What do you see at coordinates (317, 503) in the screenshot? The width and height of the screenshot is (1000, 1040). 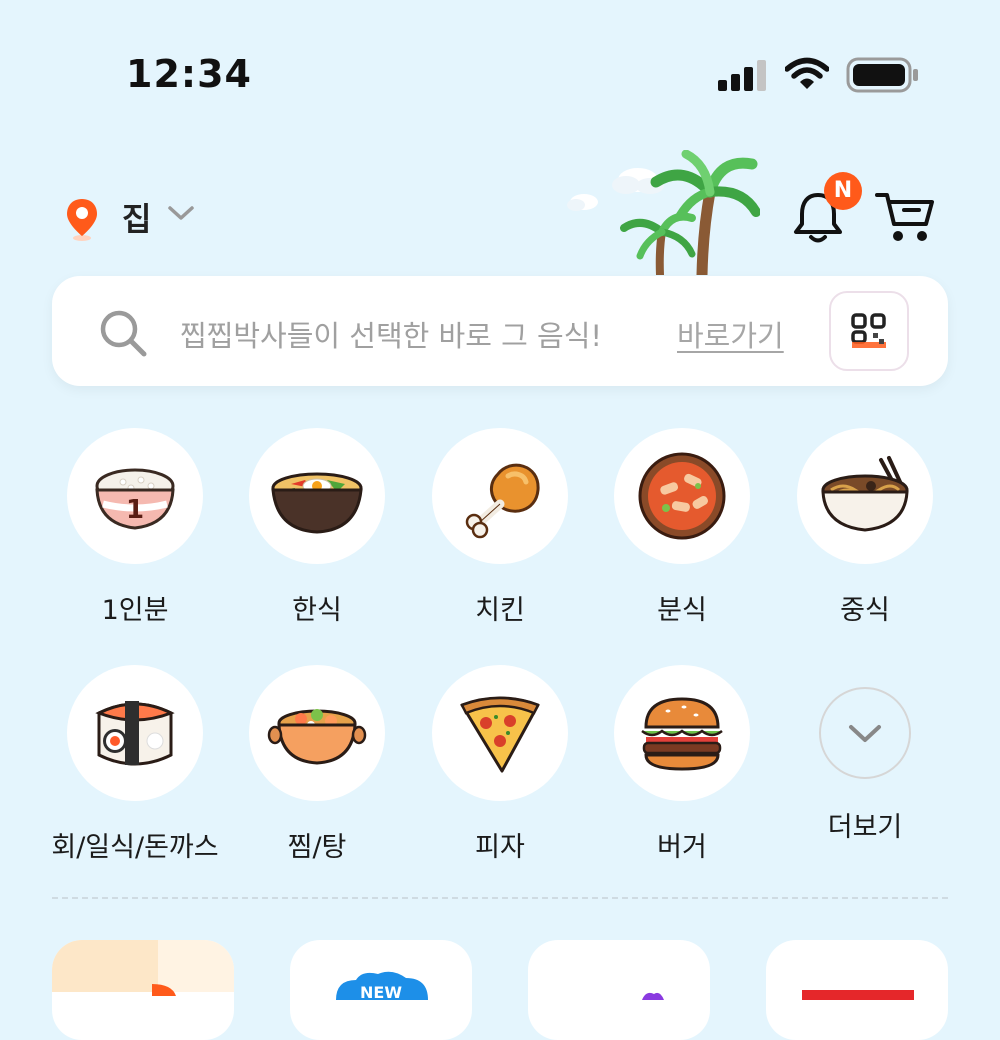 I see `bibimbap-icon` at bounding box center [317, 503].